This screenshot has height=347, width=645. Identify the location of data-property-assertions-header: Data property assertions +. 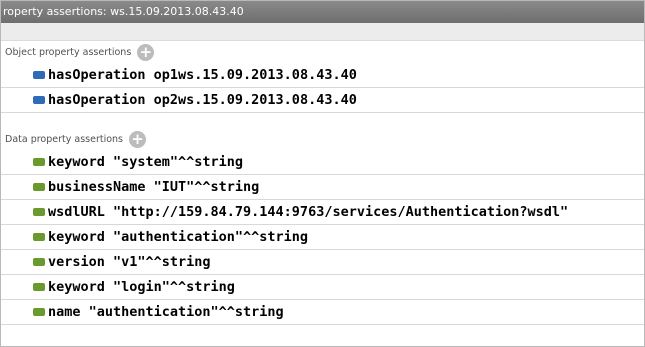
(322, 139).